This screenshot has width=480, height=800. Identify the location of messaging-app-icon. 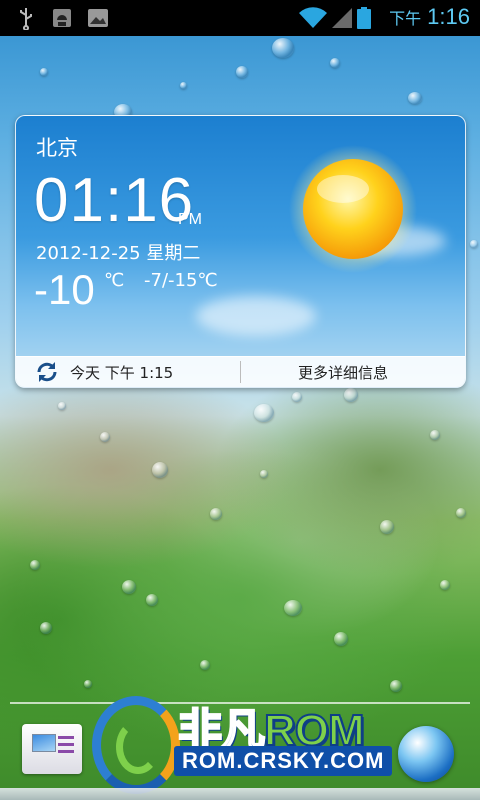
(52, 749).